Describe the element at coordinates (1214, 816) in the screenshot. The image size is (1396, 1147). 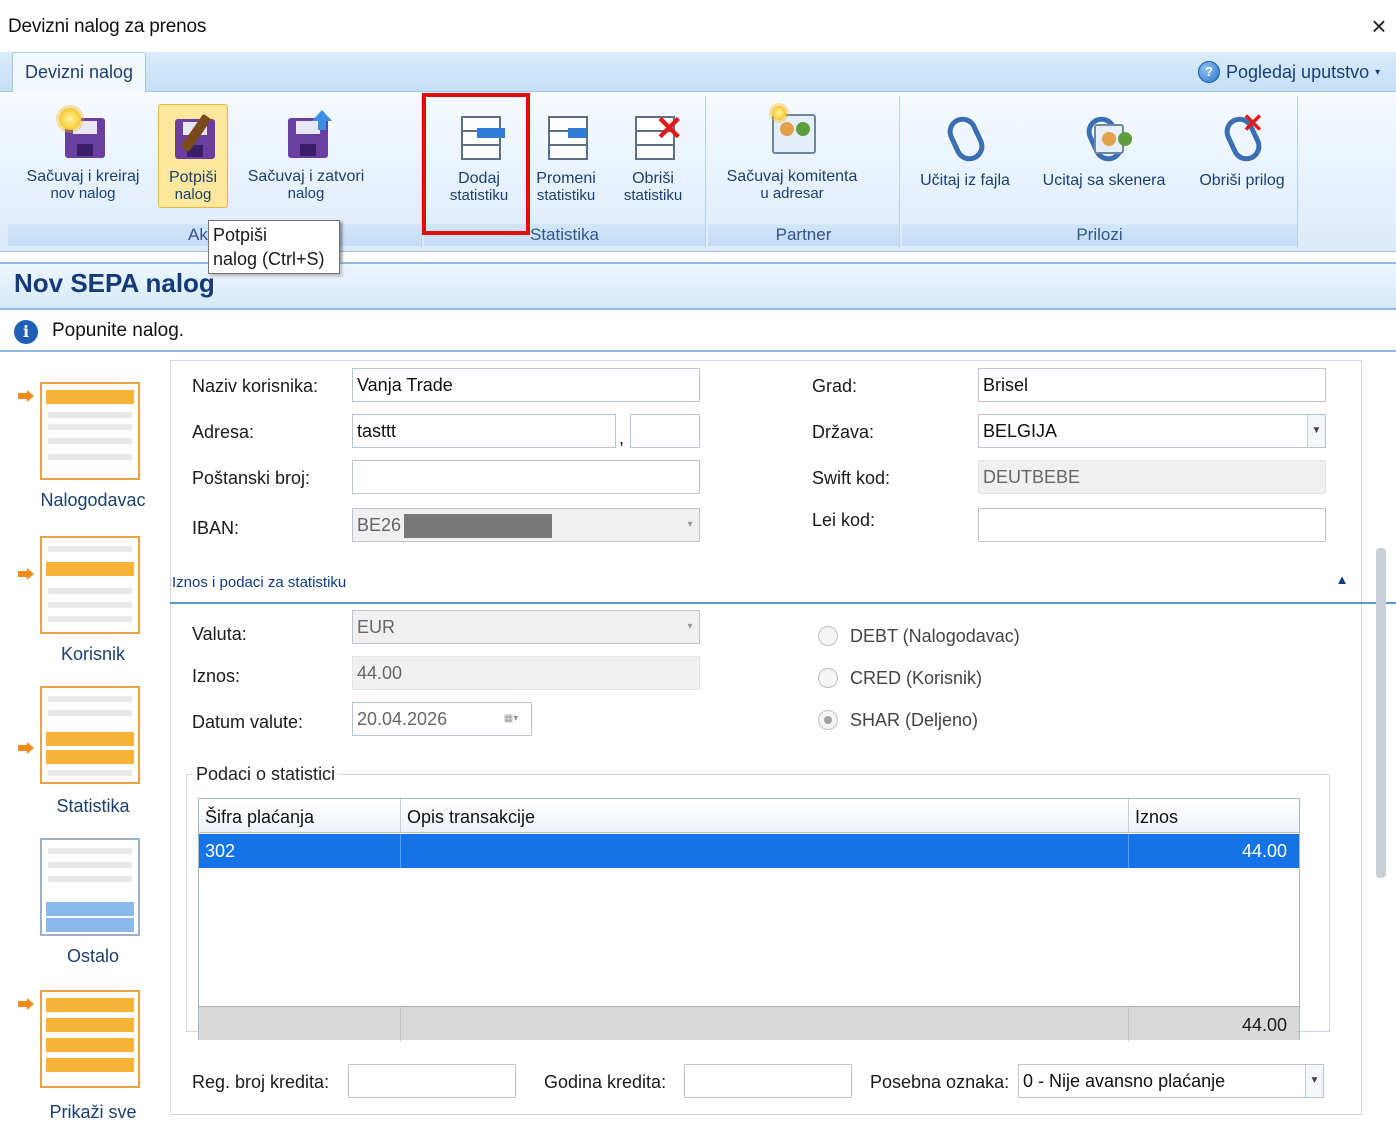
I see `column-header-iznos: Iznos` at that location.